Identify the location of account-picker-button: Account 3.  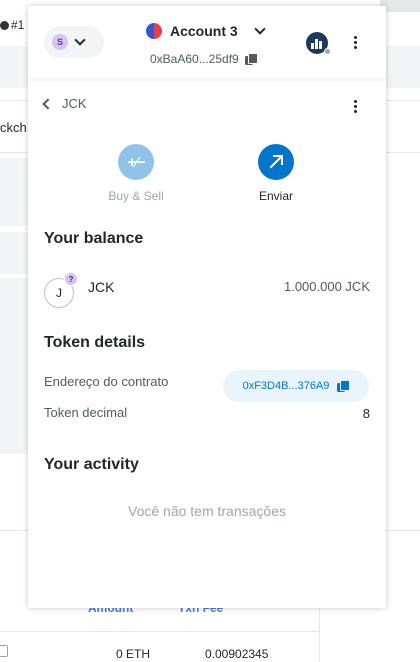
(206, 31).